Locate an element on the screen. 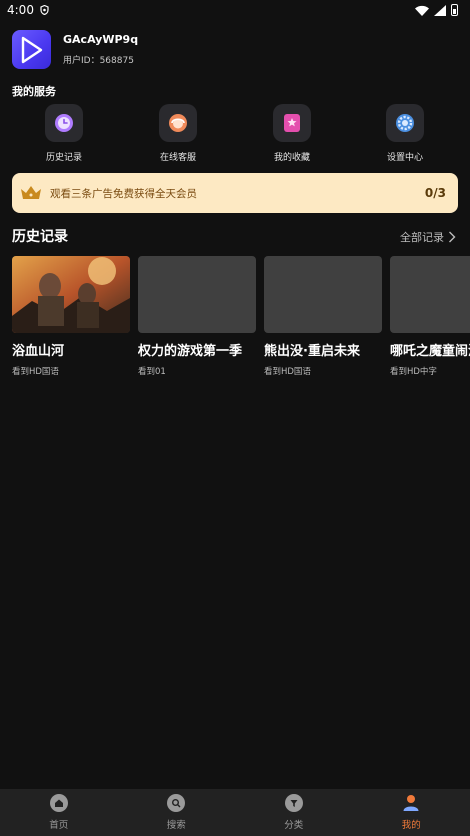 This screenshot has width=470, height=836. battery-icon is located at coordinates (454, 10).